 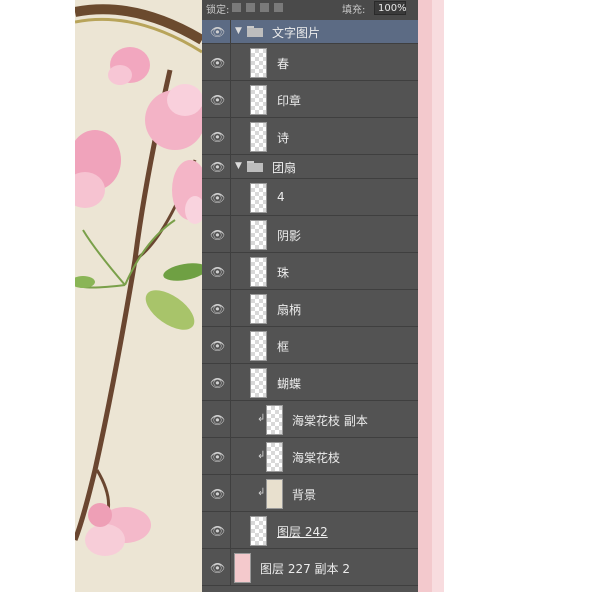 I want to click on lock-icons, so click(x=257, y=7).